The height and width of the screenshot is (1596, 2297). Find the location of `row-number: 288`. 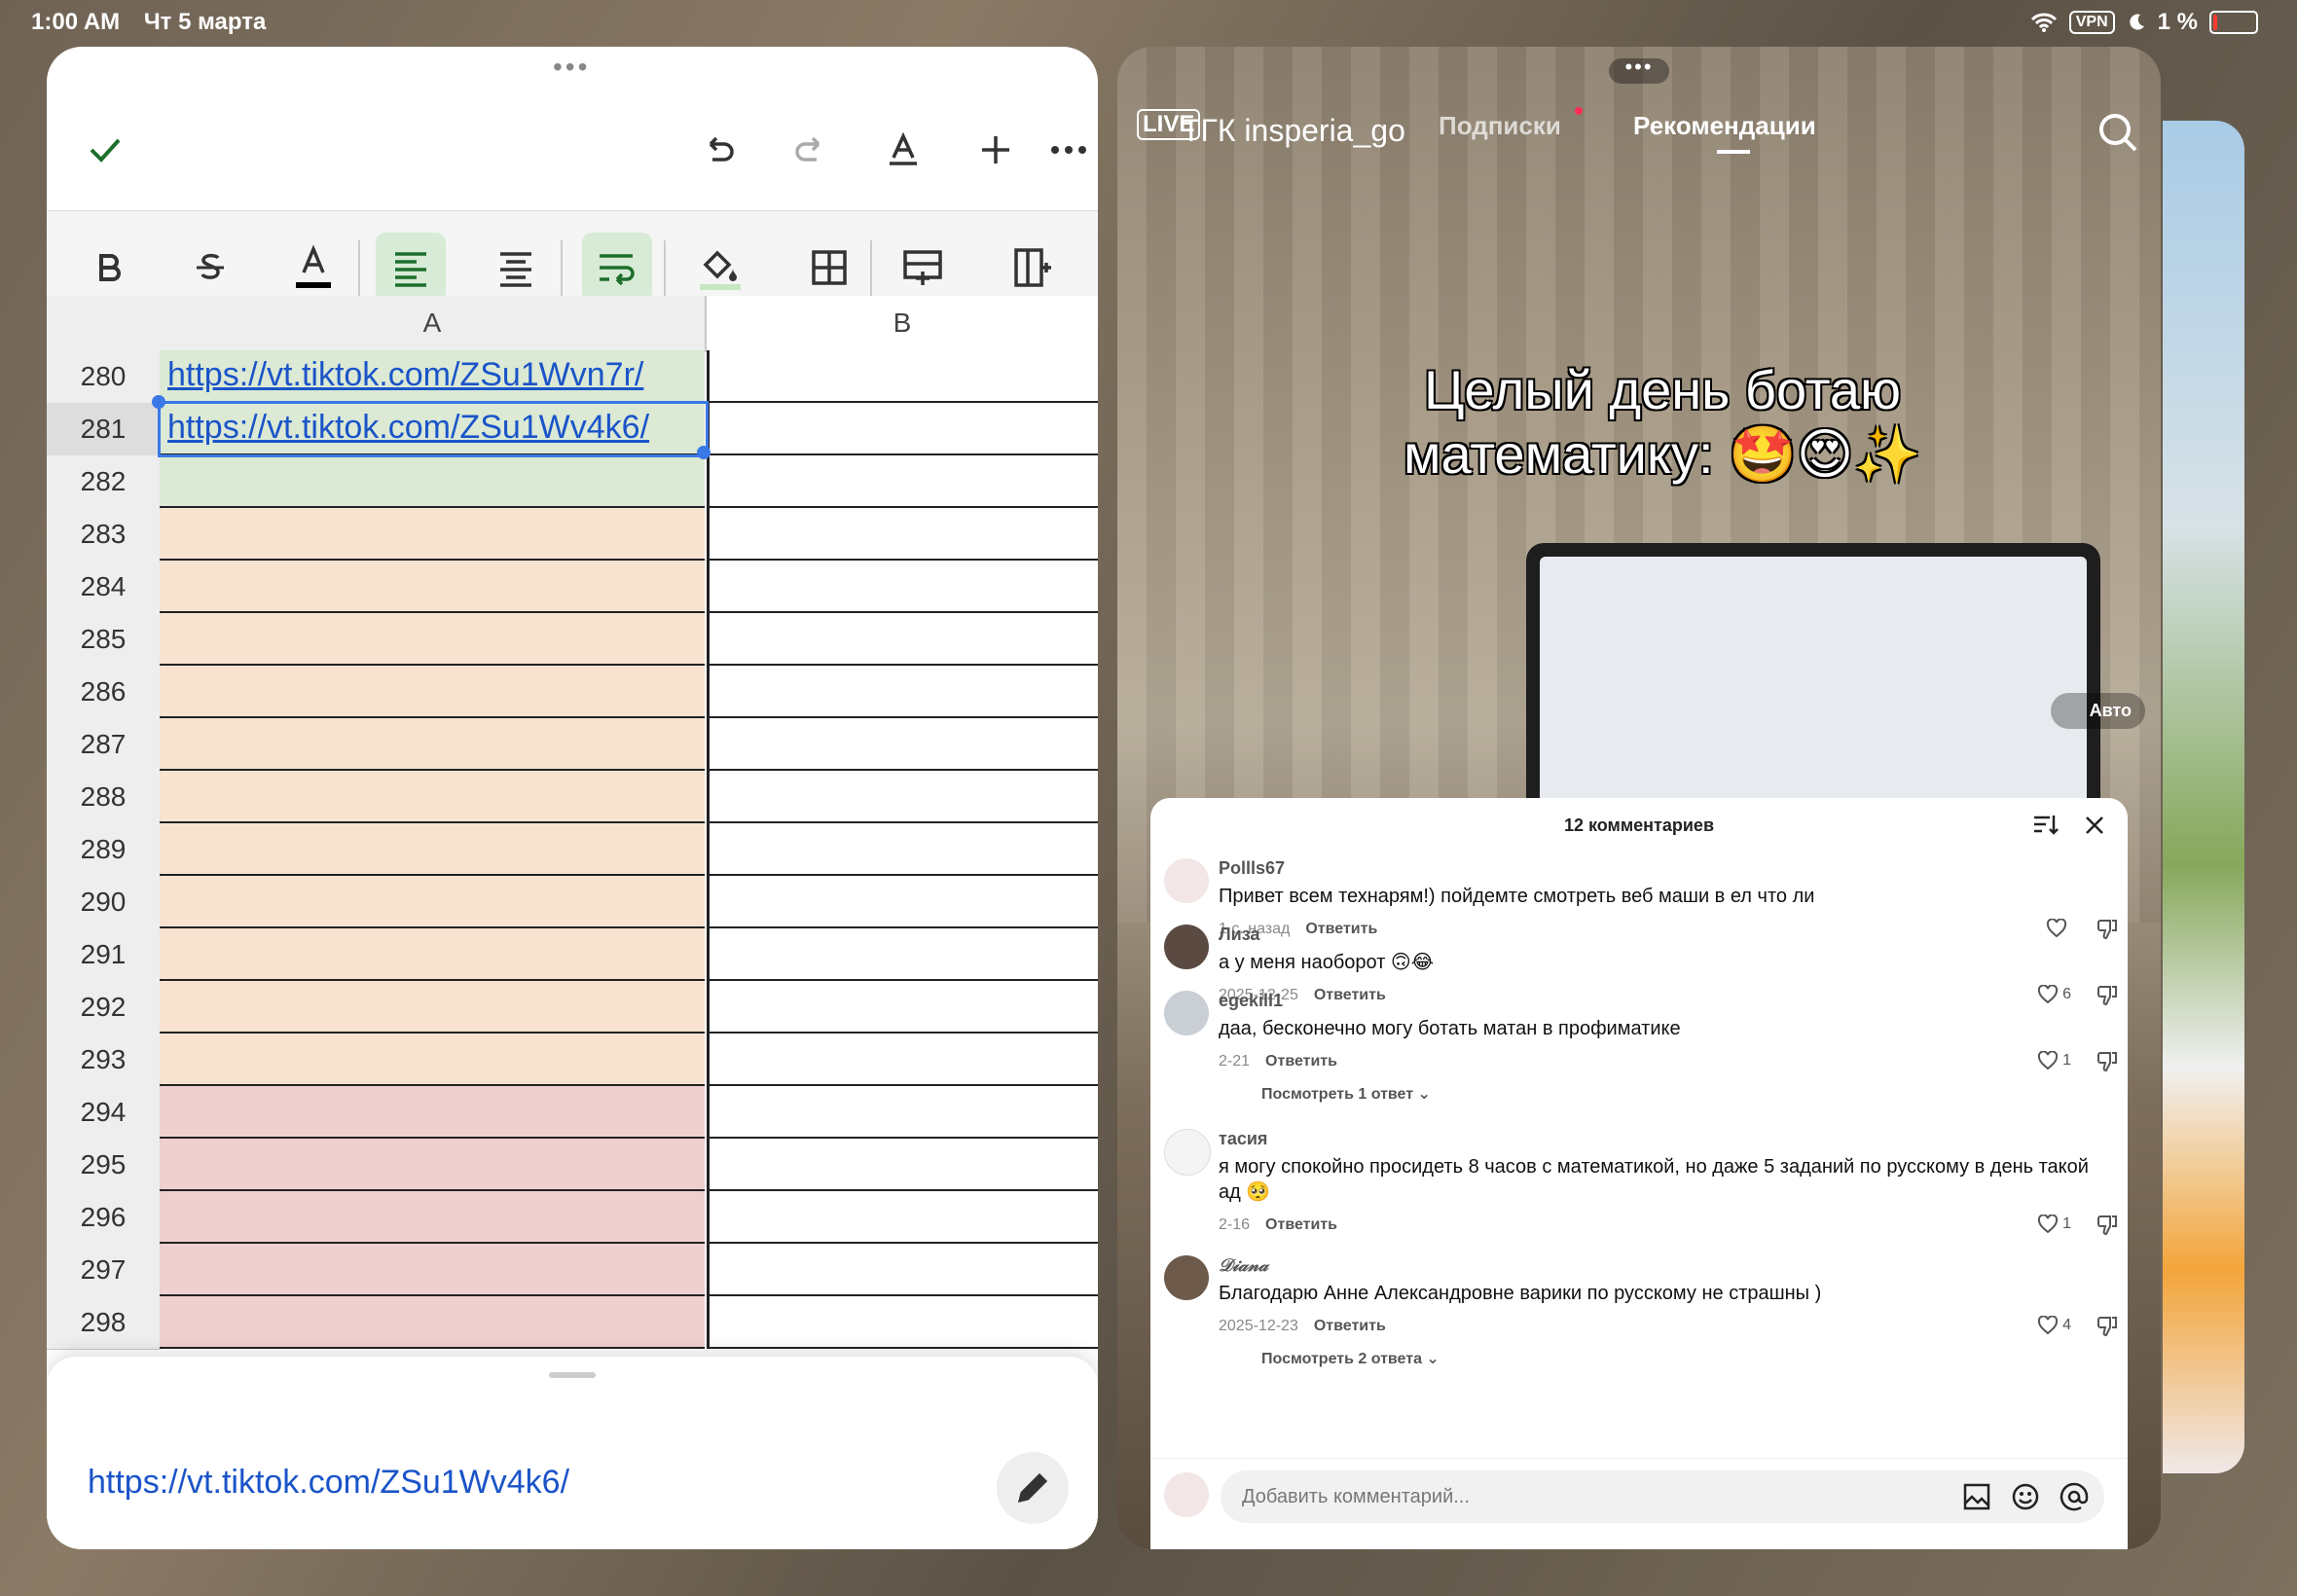

row-number: 288 is located at coordinates (103, 798).